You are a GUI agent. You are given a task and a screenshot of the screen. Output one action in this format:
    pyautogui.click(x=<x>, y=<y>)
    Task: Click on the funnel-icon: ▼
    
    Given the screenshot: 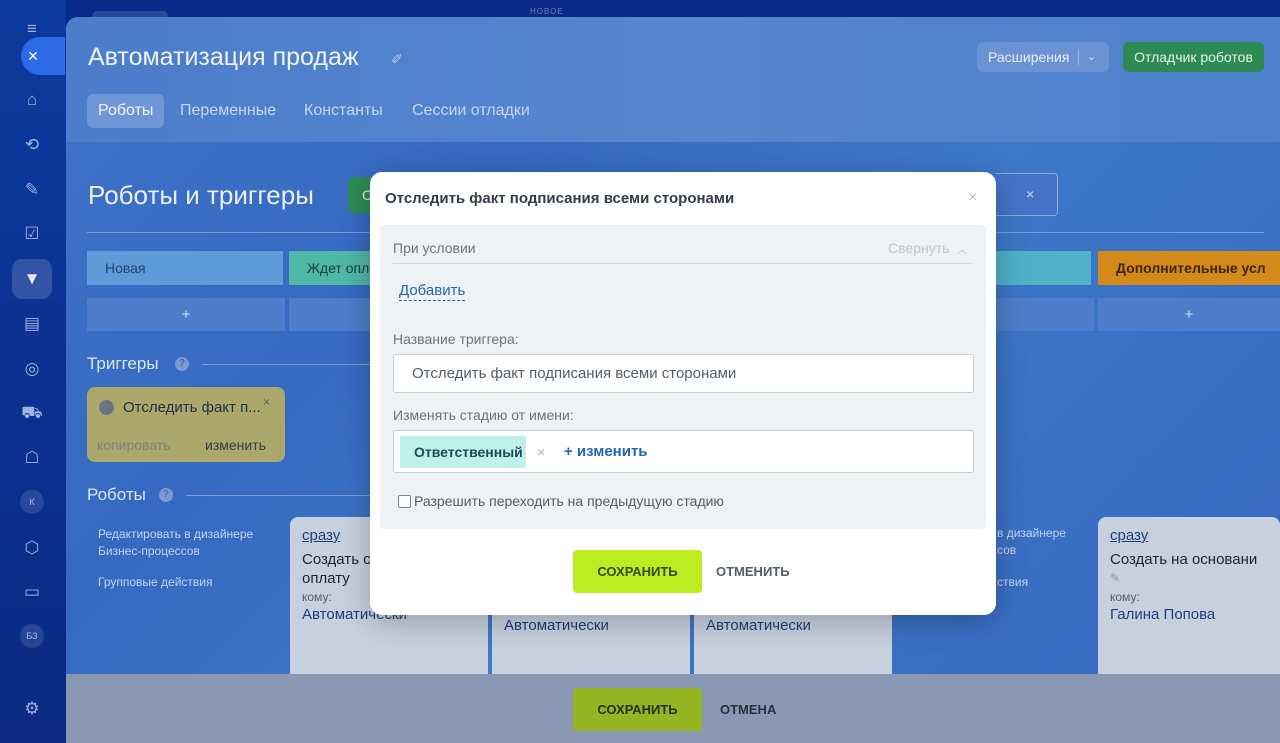 What is the action you would take?
    pyautogui.click(x=32, y=279)
    